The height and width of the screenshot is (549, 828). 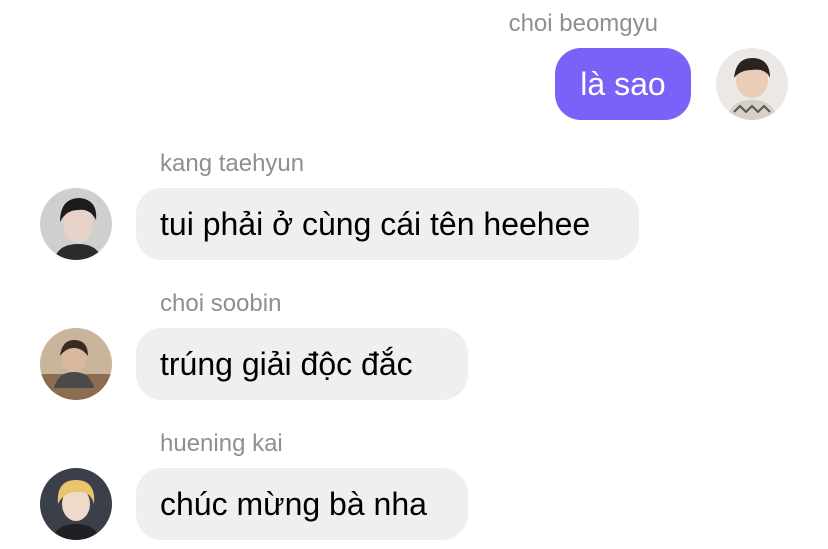 I want to click on avatar-huening-kai, so click(x=76, y=504).